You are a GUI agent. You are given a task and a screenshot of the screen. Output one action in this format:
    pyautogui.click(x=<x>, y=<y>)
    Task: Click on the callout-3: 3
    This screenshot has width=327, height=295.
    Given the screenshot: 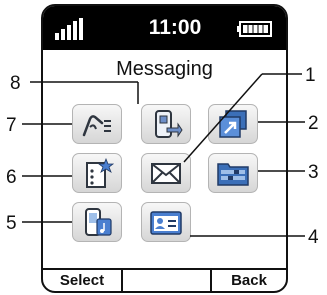 What is the action you would take?
    pyautogui.click(x=313, y=172)
    